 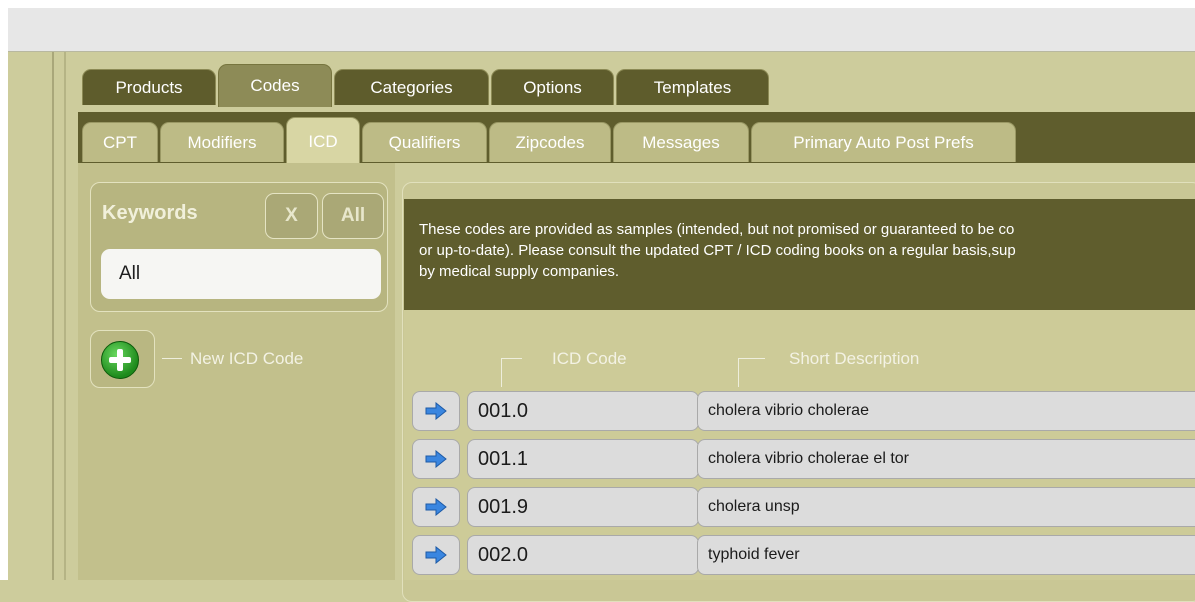 I want to click on subtab-qualifiers: Qualifiers, so click(x=424, y=142).